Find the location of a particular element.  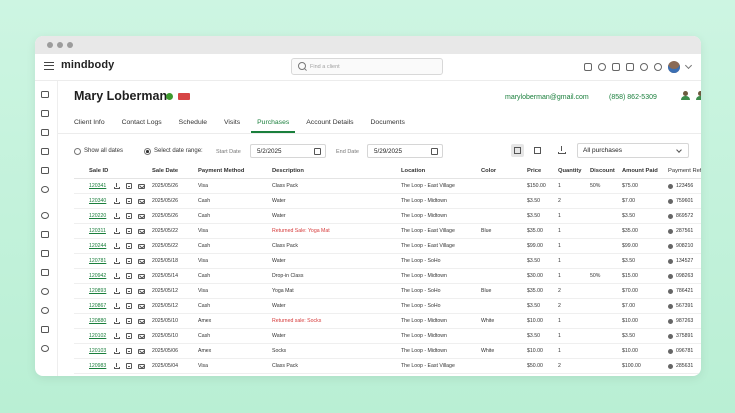

tag-icon is located at coordinates (45, 234).